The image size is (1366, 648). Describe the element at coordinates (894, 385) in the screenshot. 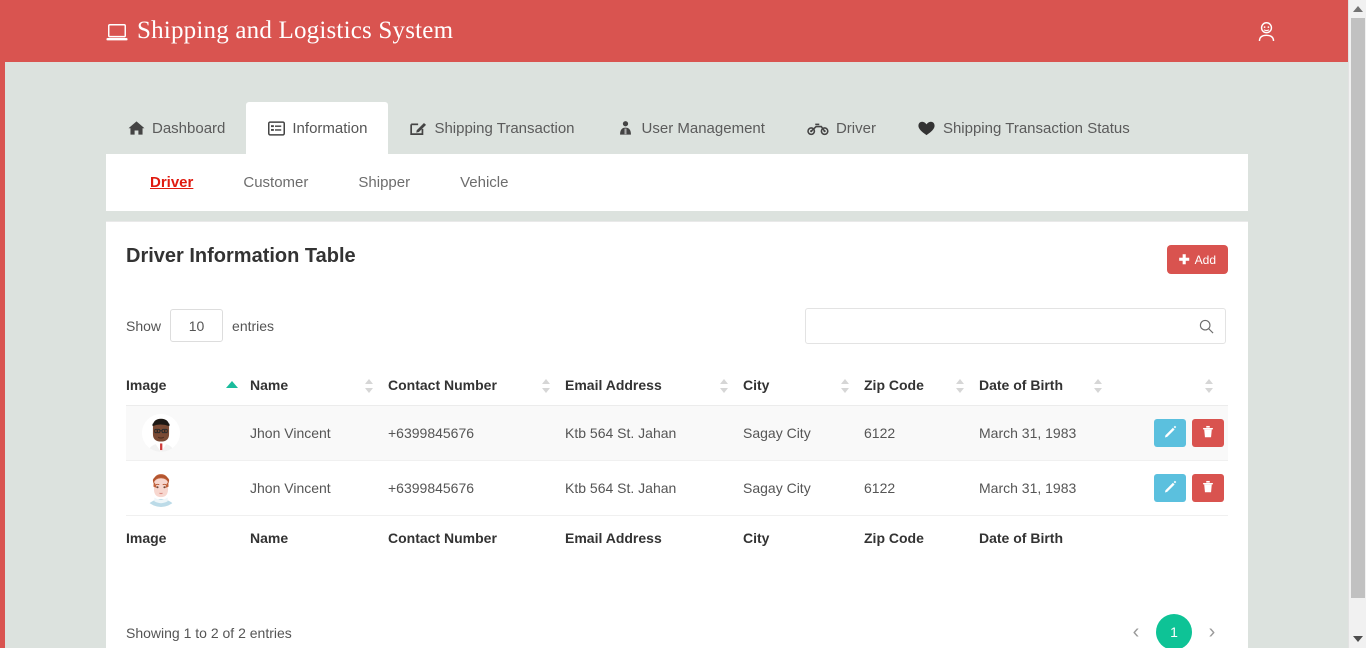

I see `col-label: Zip Code` at that location.